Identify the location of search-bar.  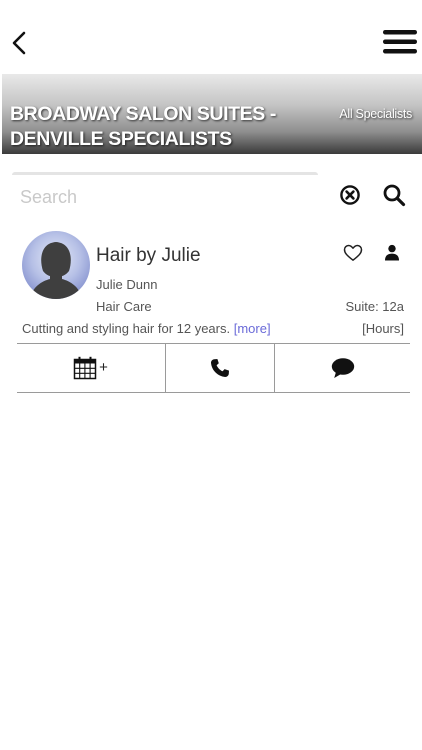
(165, 194).